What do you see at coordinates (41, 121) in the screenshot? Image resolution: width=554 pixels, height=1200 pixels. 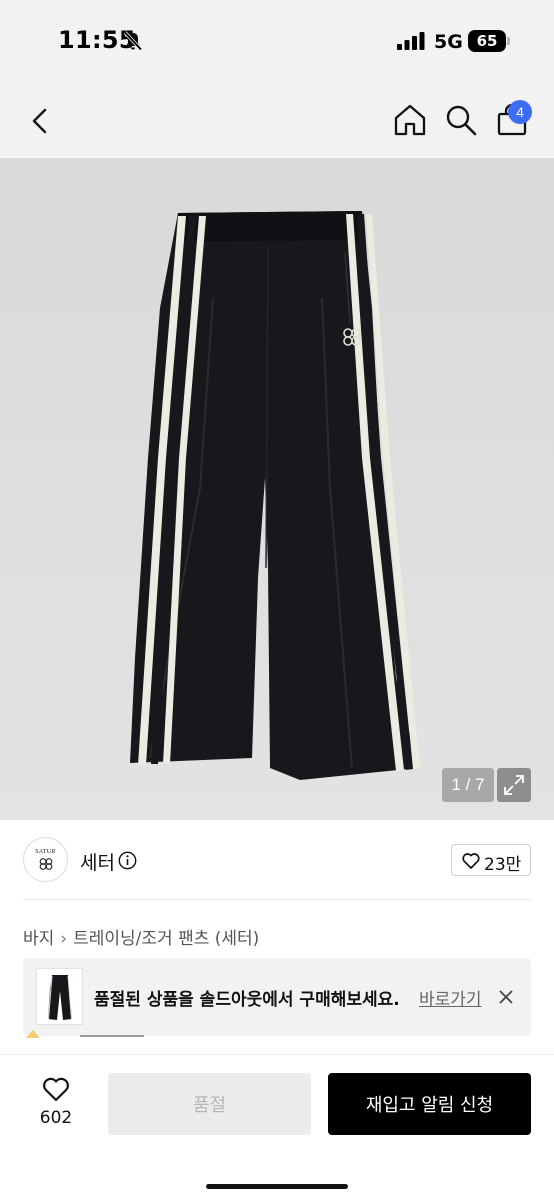 I see `back-icon` at bounding box center [41, 121].